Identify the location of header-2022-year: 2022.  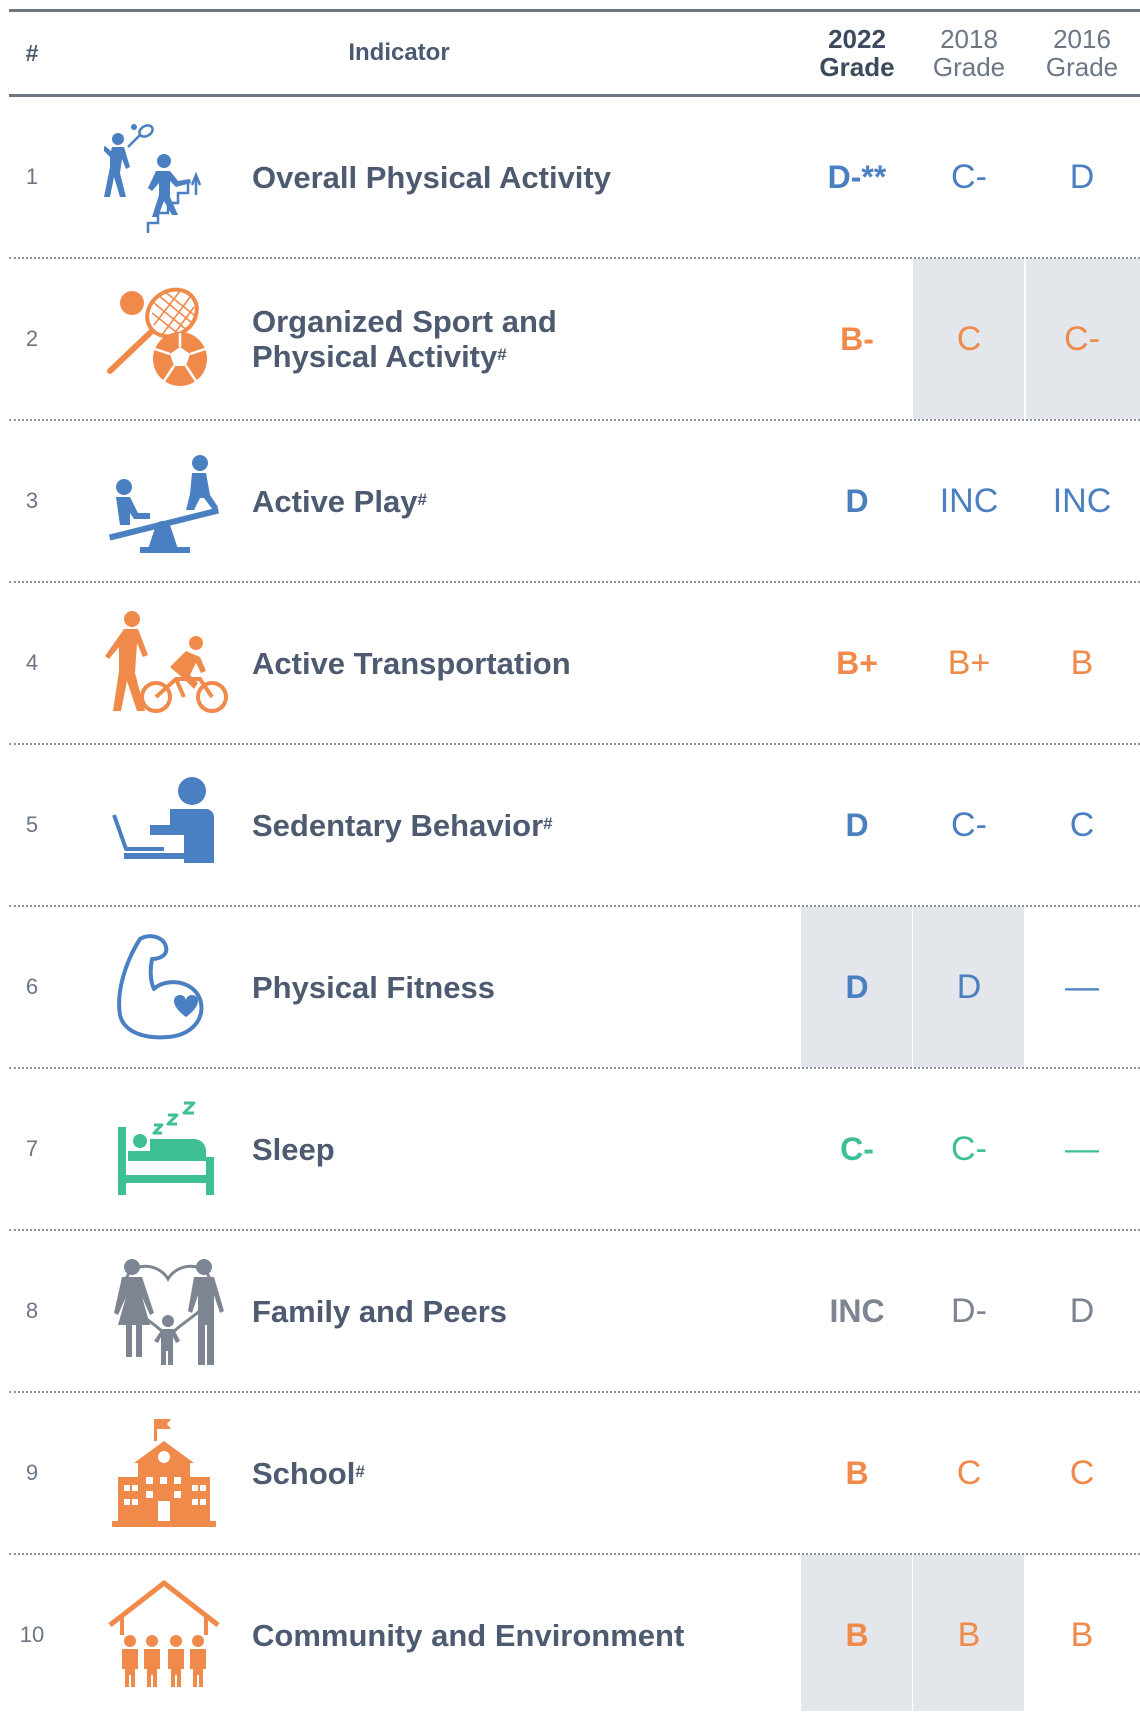
(857, 39).